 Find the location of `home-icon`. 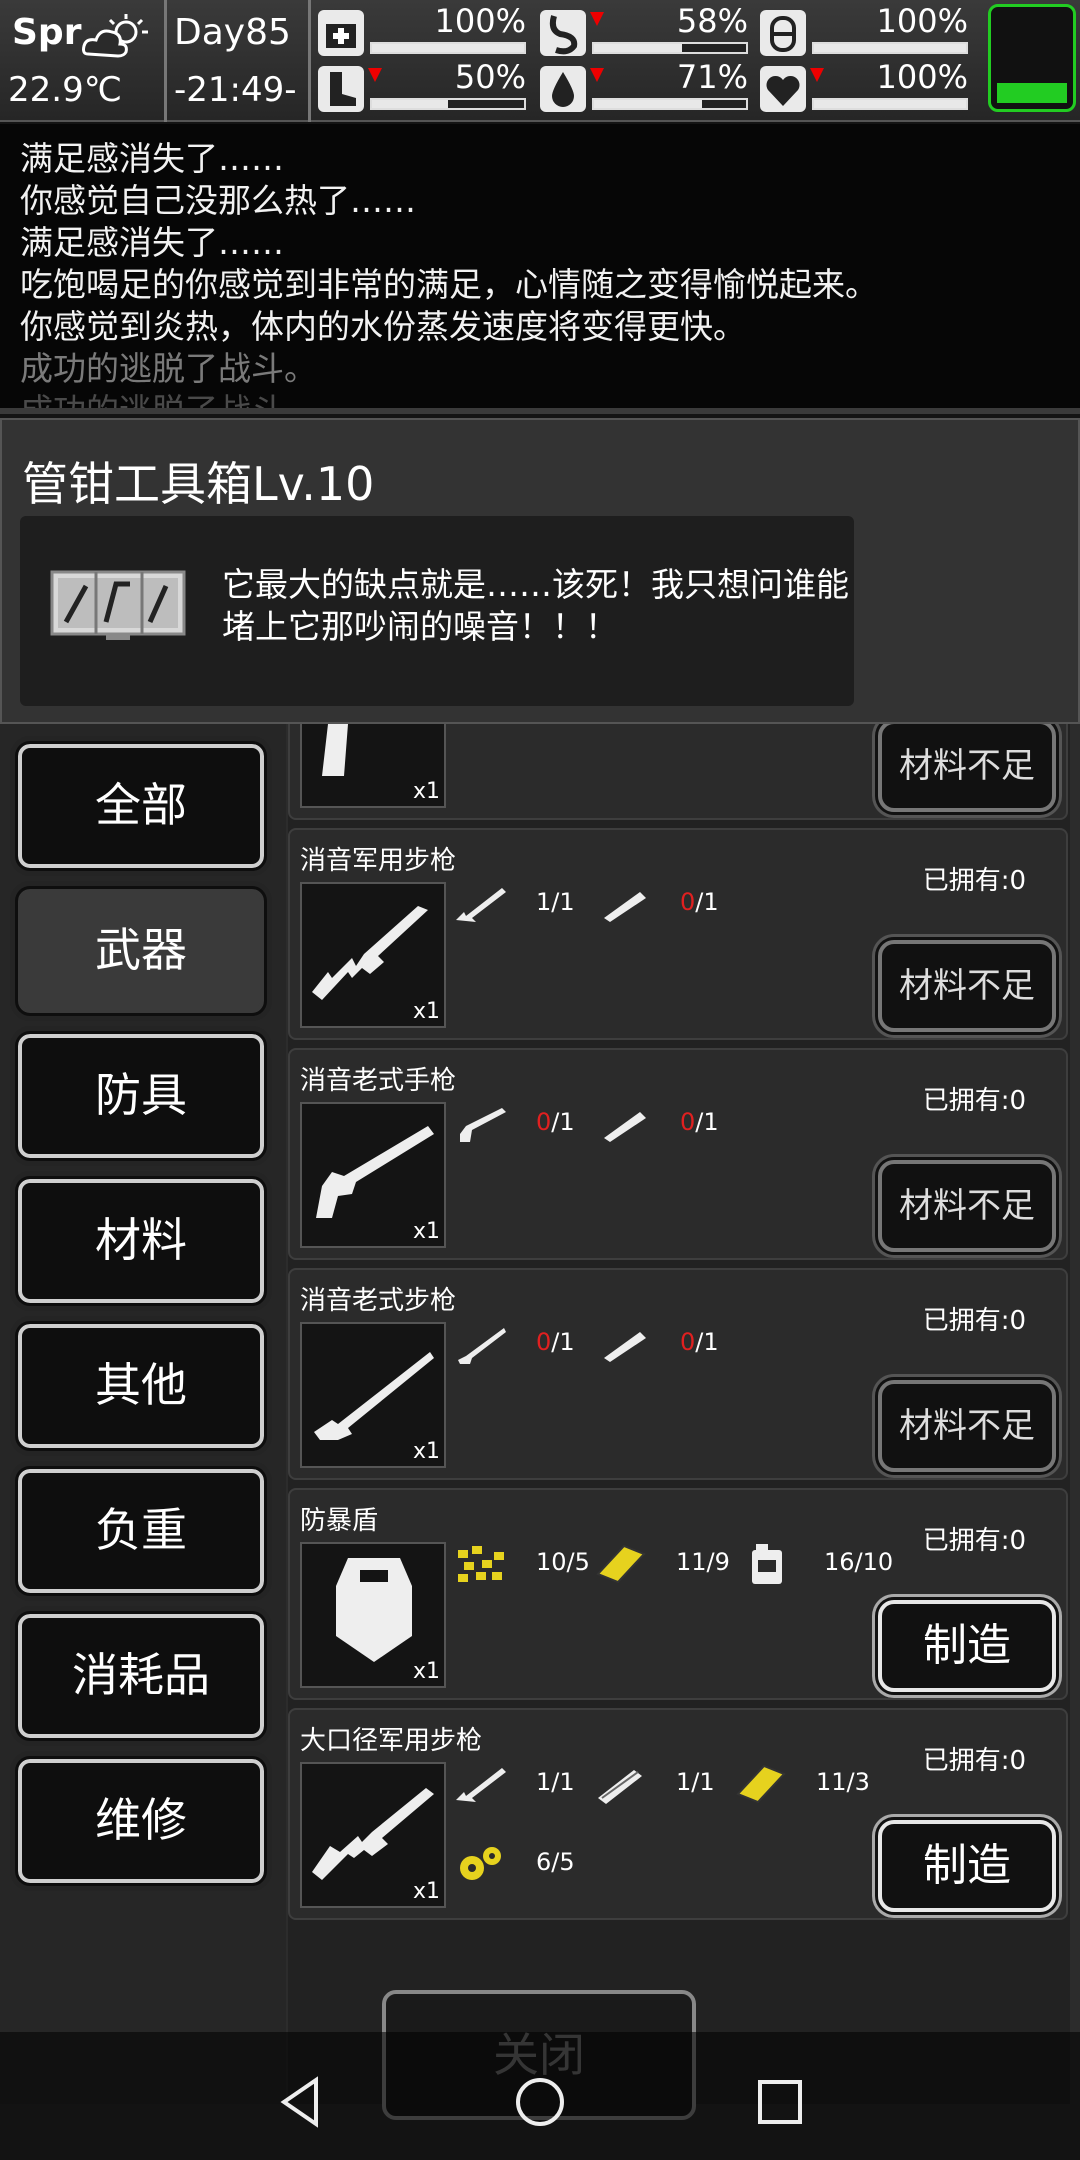

home-icon is located at coordinates (540, 2102).